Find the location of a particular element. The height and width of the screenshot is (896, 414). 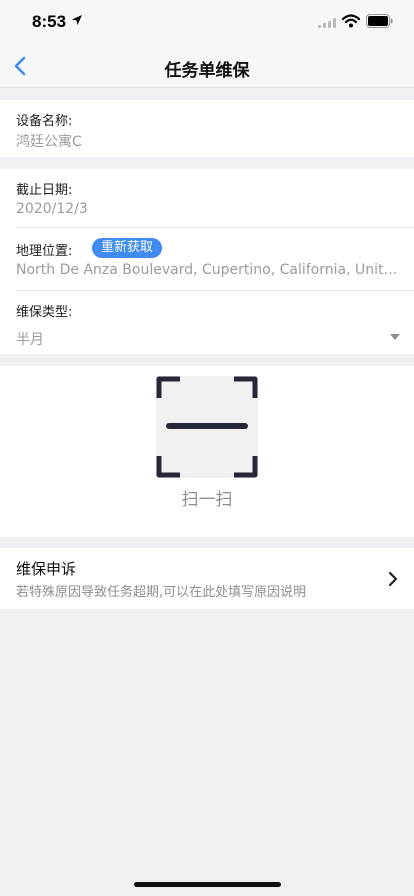

page-title: 任务单维保 is located at coordinates (207, 71).